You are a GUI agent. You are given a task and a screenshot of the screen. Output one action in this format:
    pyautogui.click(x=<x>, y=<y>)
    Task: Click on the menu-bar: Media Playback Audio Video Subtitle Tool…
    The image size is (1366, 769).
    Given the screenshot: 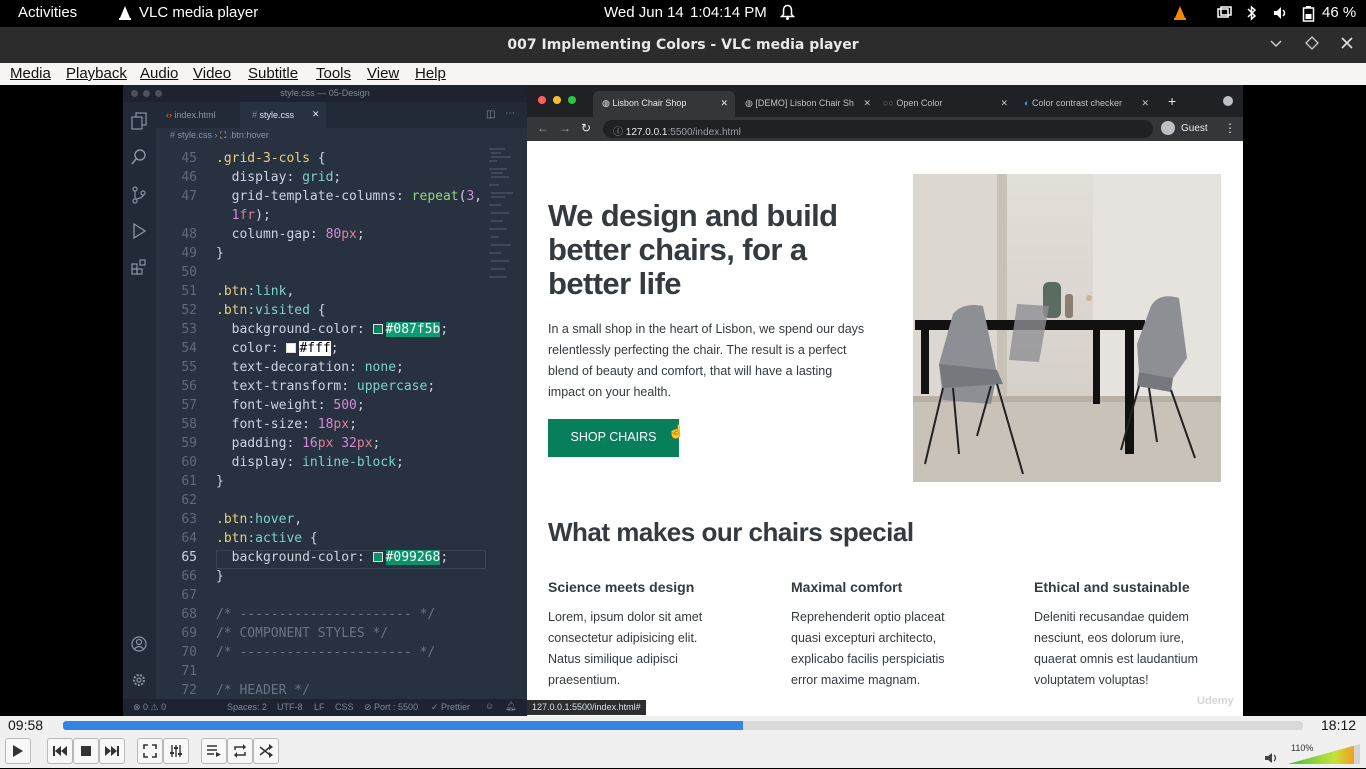 What is the action you would take?
    pyautogui.click(x=683, y=74)
    